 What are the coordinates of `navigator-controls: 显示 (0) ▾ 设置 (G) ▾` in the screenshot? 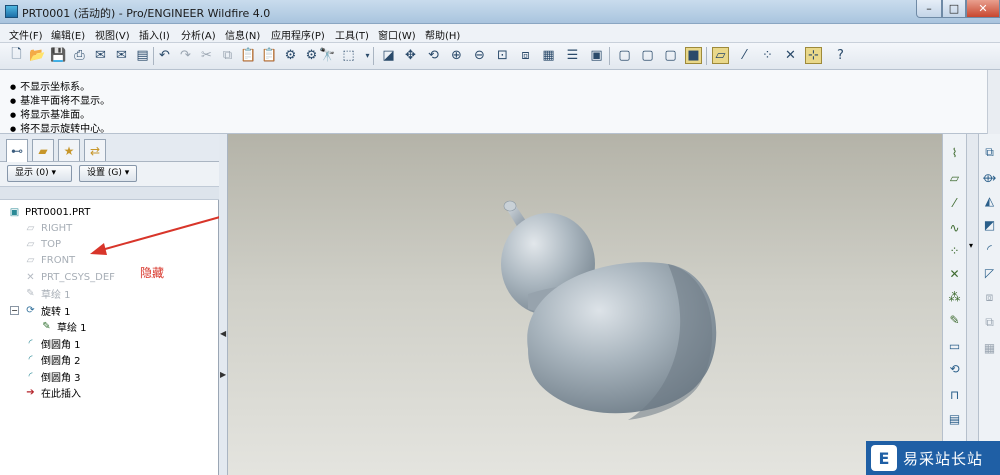 It's located at (109, 174).